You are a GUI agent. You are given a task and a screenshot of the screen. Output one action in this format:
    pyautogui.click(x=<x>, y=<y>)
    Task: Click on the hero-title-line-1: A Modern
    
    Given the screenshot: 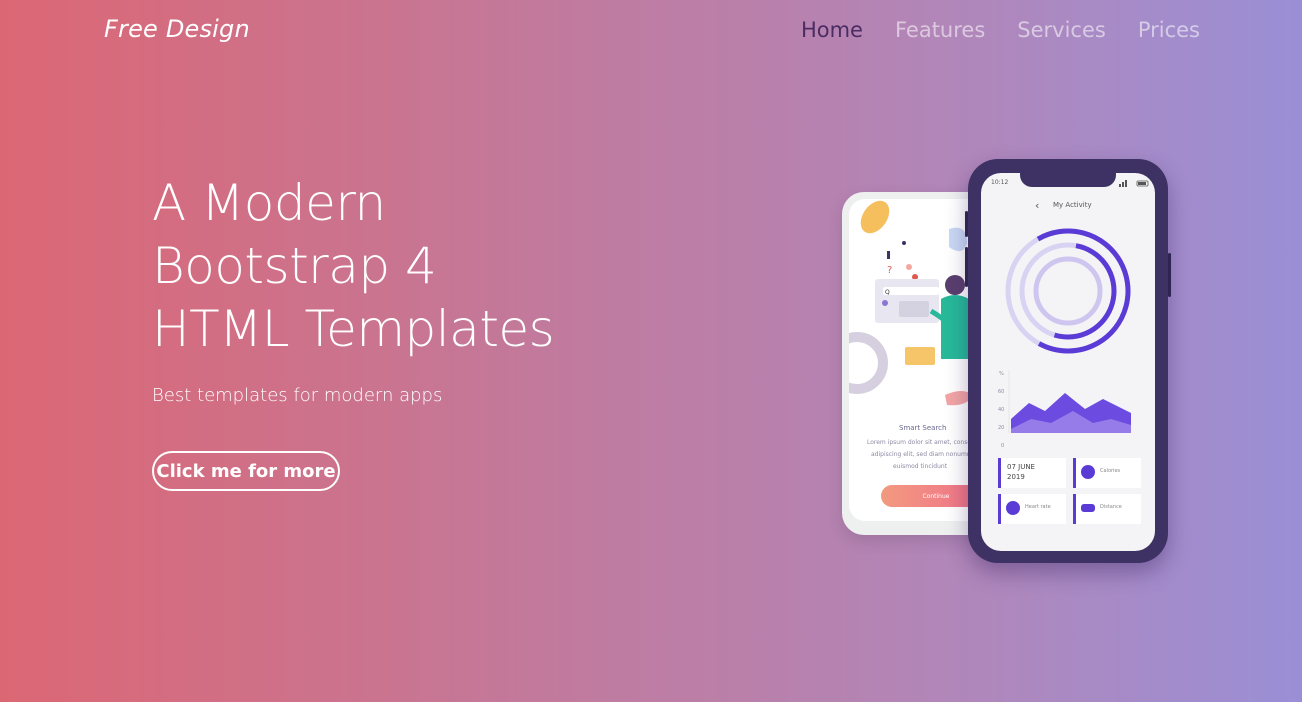 What is the action you would take?
    pyautogui.click(x=269, y=203)
    